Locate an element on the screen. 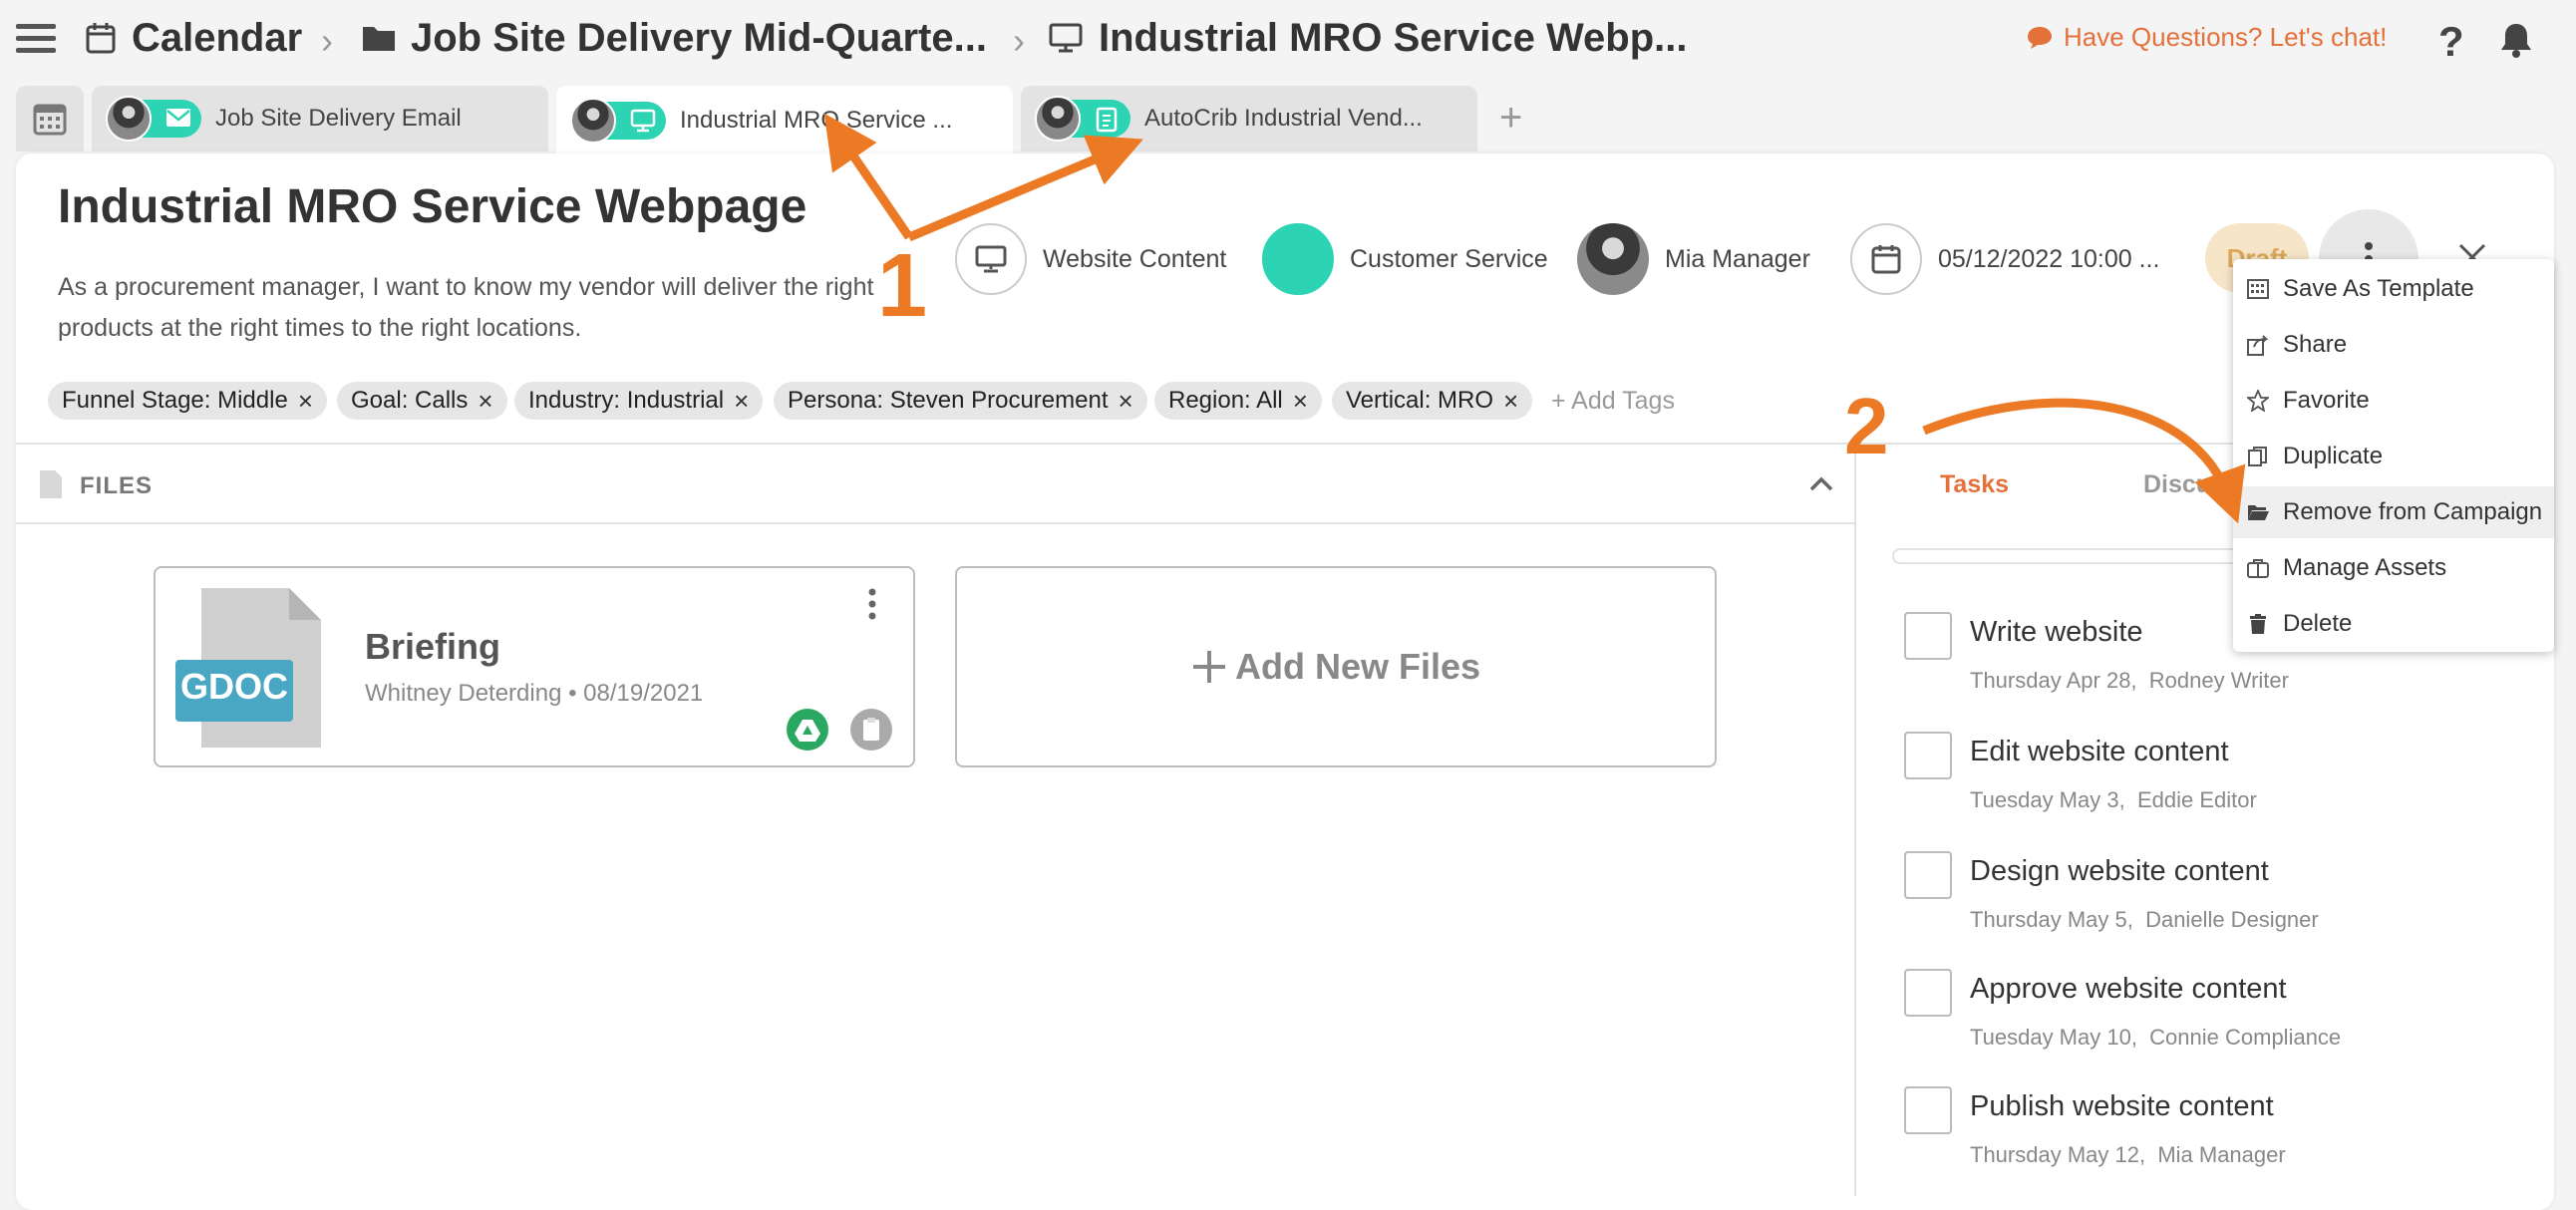 The image size is (2576, 1210). annotation-step-2: 2 is located at coordinates (1866, 426).